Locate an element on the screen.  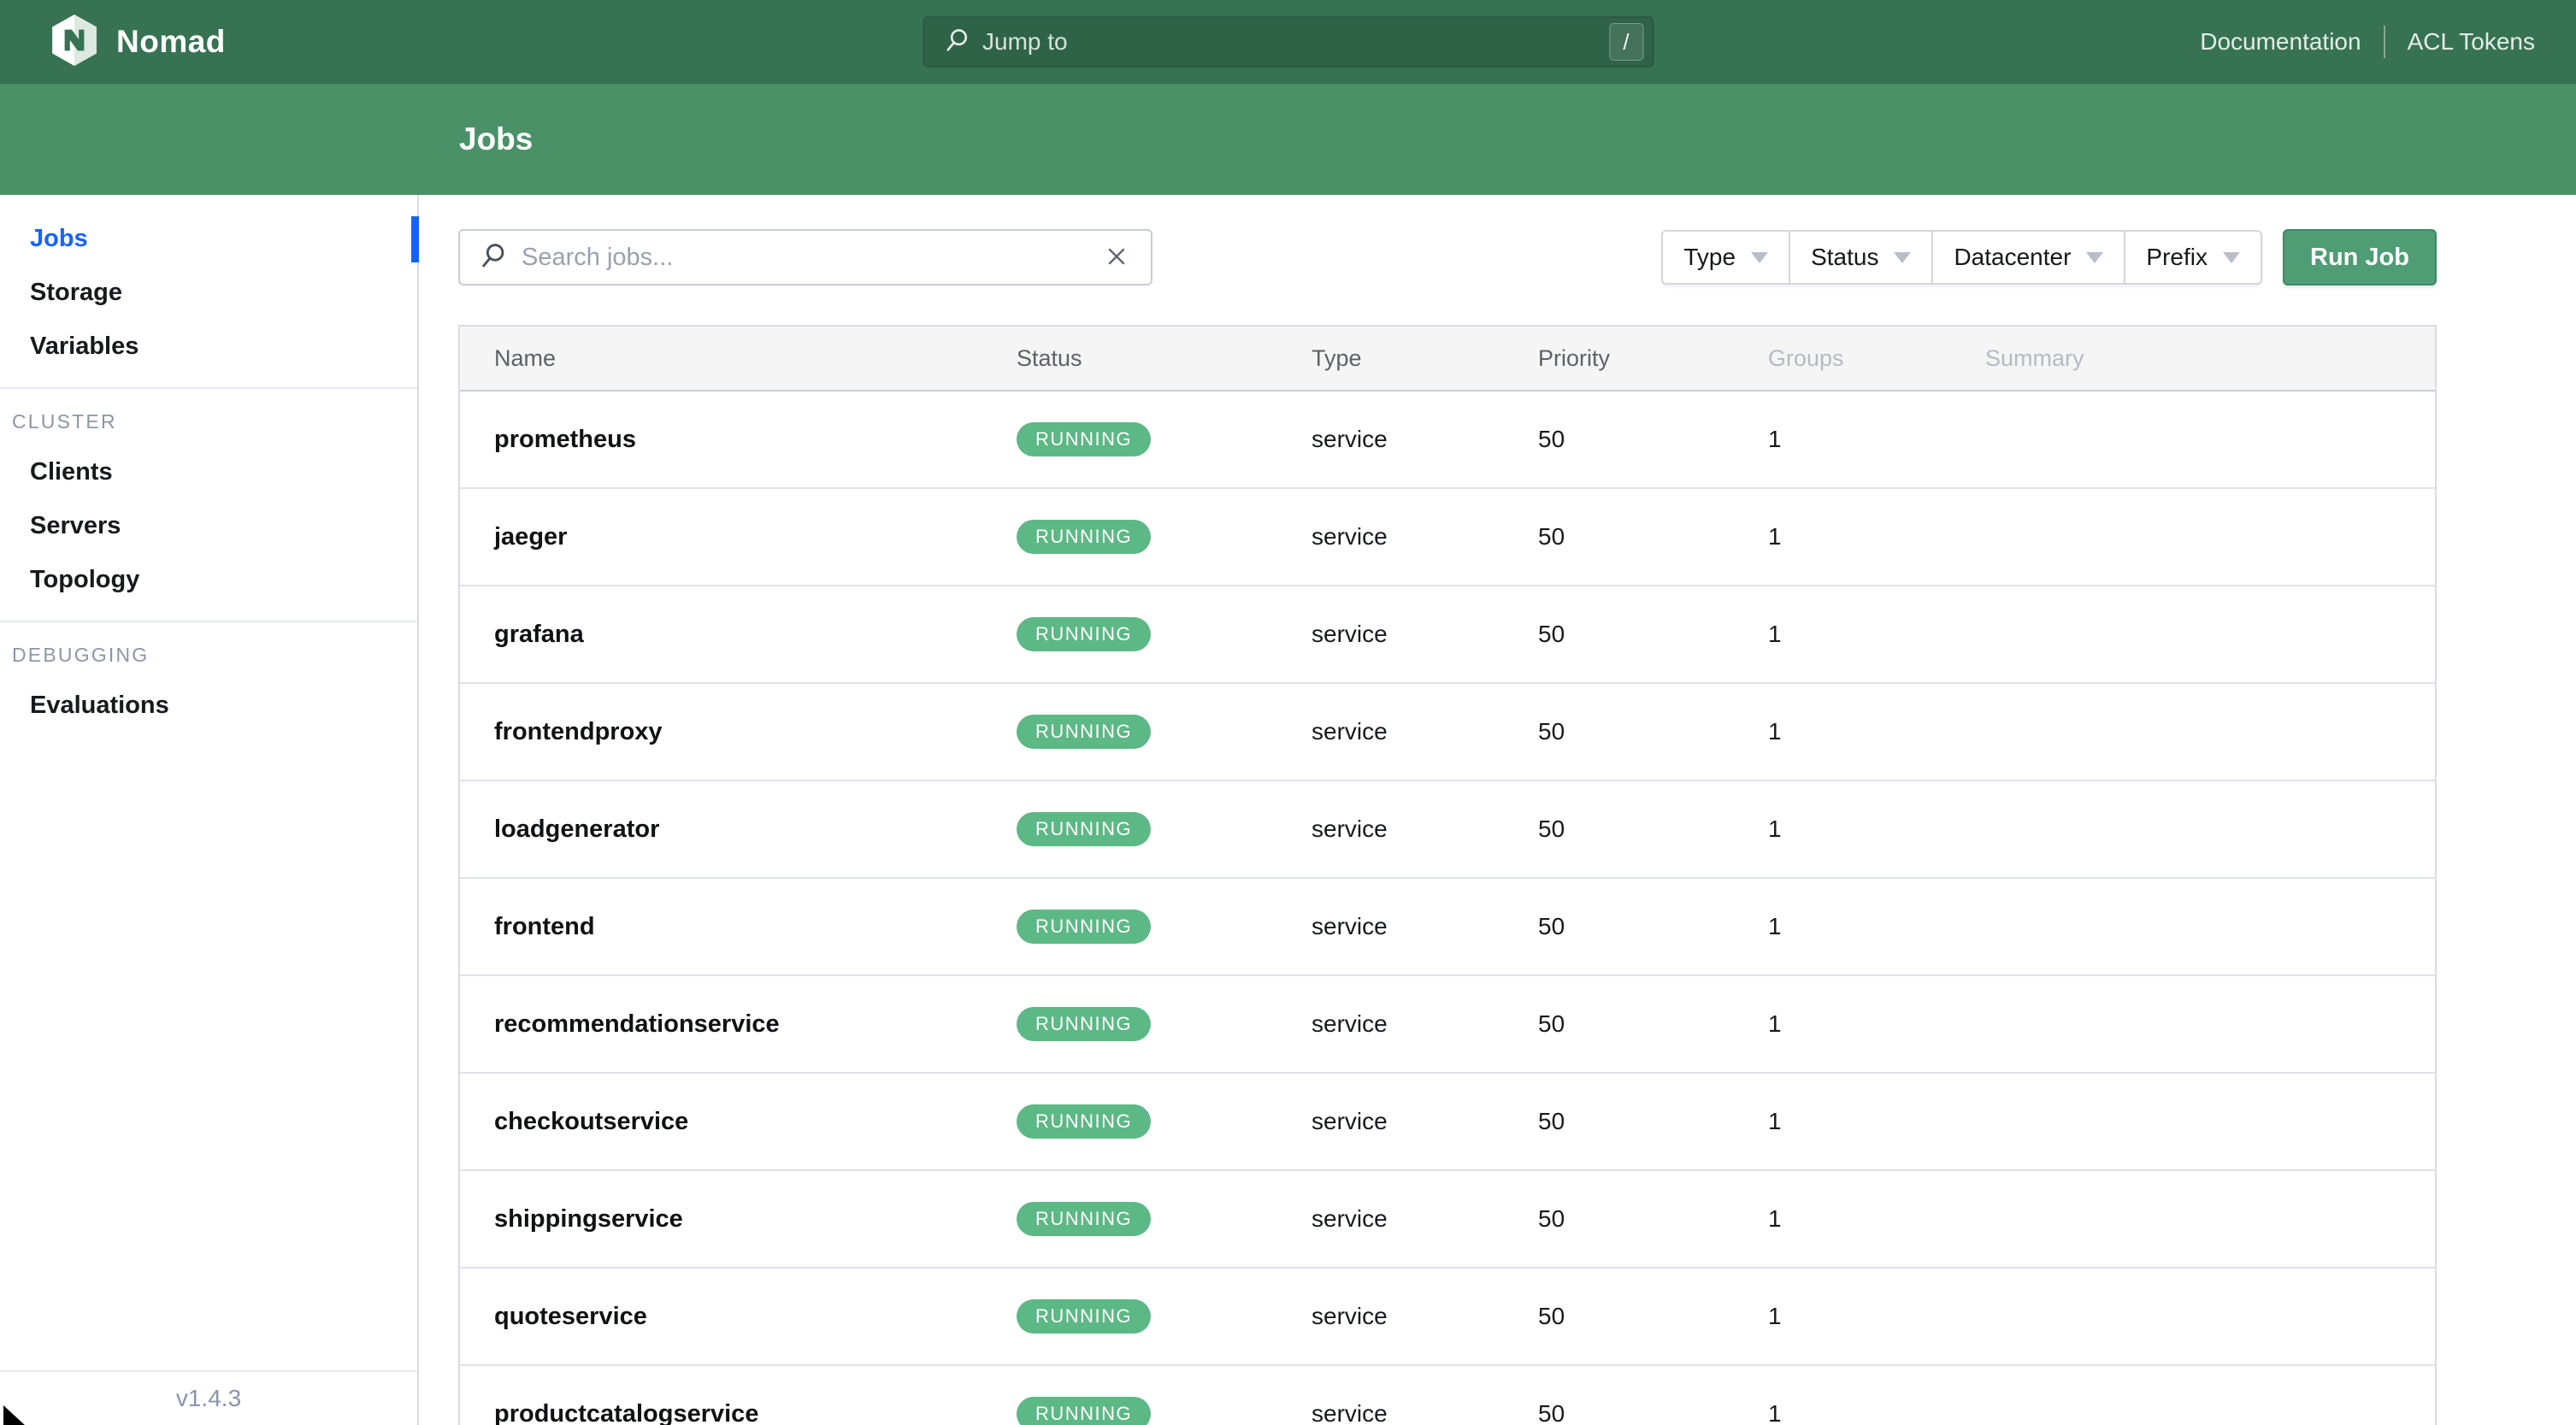
job-name: loadgenerator is located at coordinates (577, 829).